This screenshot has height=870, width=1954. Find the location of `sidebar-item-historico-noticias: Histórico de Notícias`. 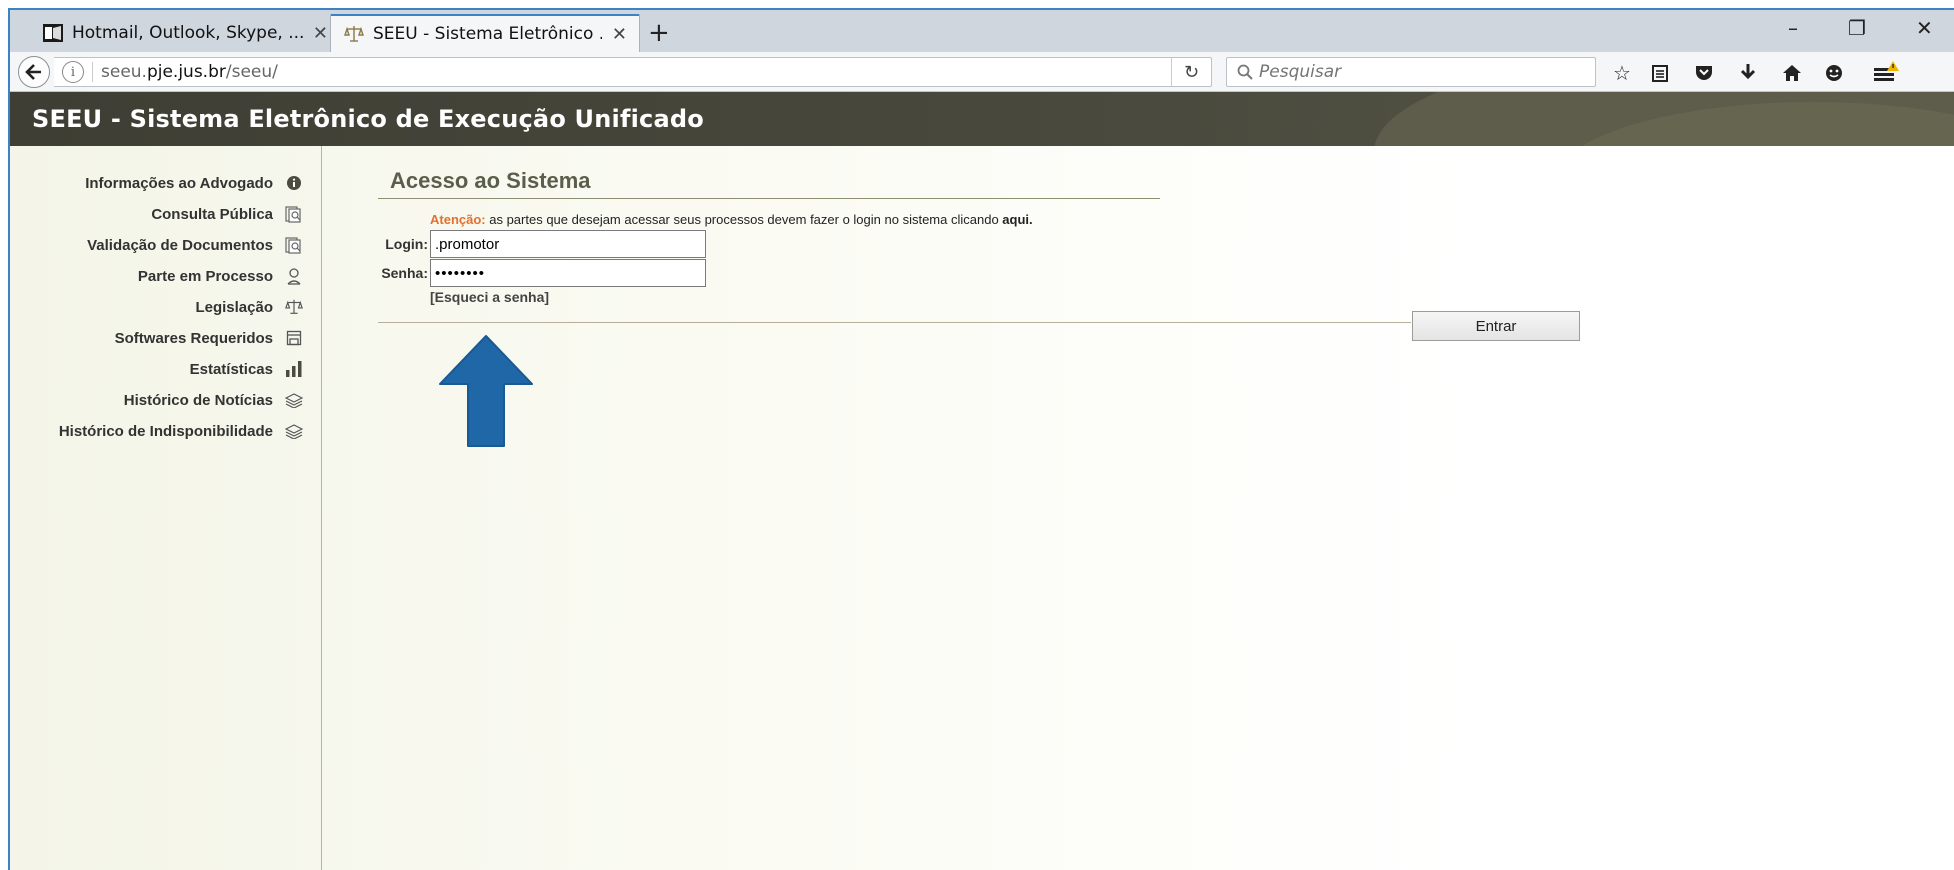

sidebar-item-historico-noticias: Histórico de Notícias is located at coordinates (213, 400).